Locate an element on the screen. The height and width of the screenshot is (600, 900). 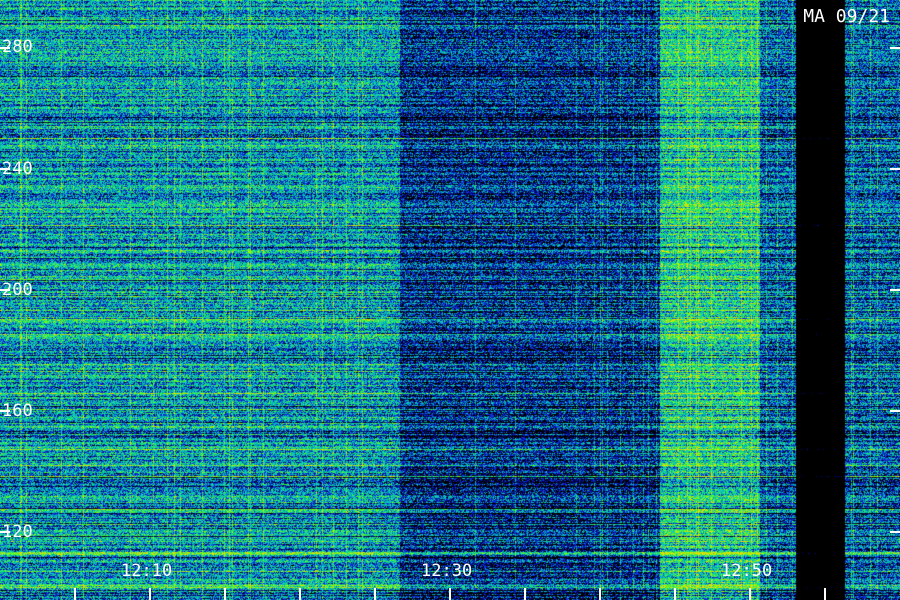
station-date-label: MA 09/21 is located at coordinates (846, 16).